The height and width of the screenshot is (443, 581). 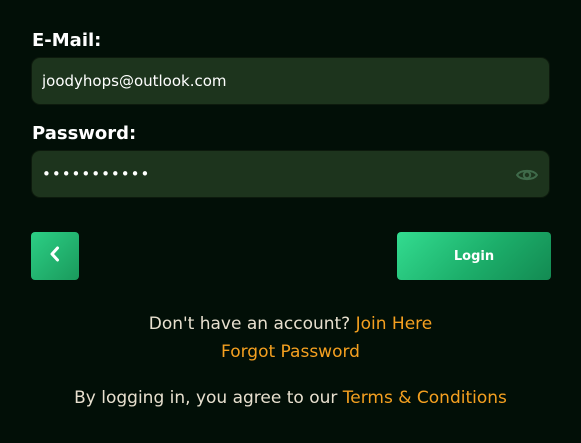 I want to click on email-field-container, so click(x=290, y=81).